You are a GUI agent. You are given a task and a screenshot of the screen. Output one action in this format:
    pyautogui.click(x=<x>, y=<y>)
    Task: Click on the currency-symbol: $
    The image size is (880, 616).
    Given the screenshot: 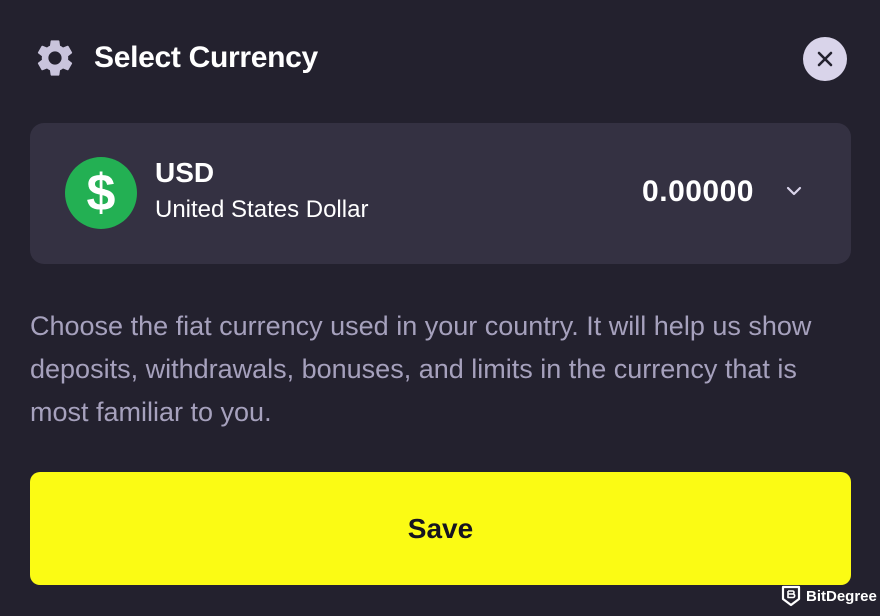 What is the action you would take?
    pyautogui.click(x=101, y=193)
    